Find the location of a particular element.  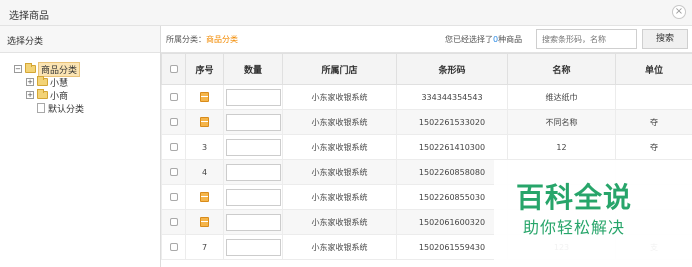

seq-cell: 4 is located at coordinates (204, 172).